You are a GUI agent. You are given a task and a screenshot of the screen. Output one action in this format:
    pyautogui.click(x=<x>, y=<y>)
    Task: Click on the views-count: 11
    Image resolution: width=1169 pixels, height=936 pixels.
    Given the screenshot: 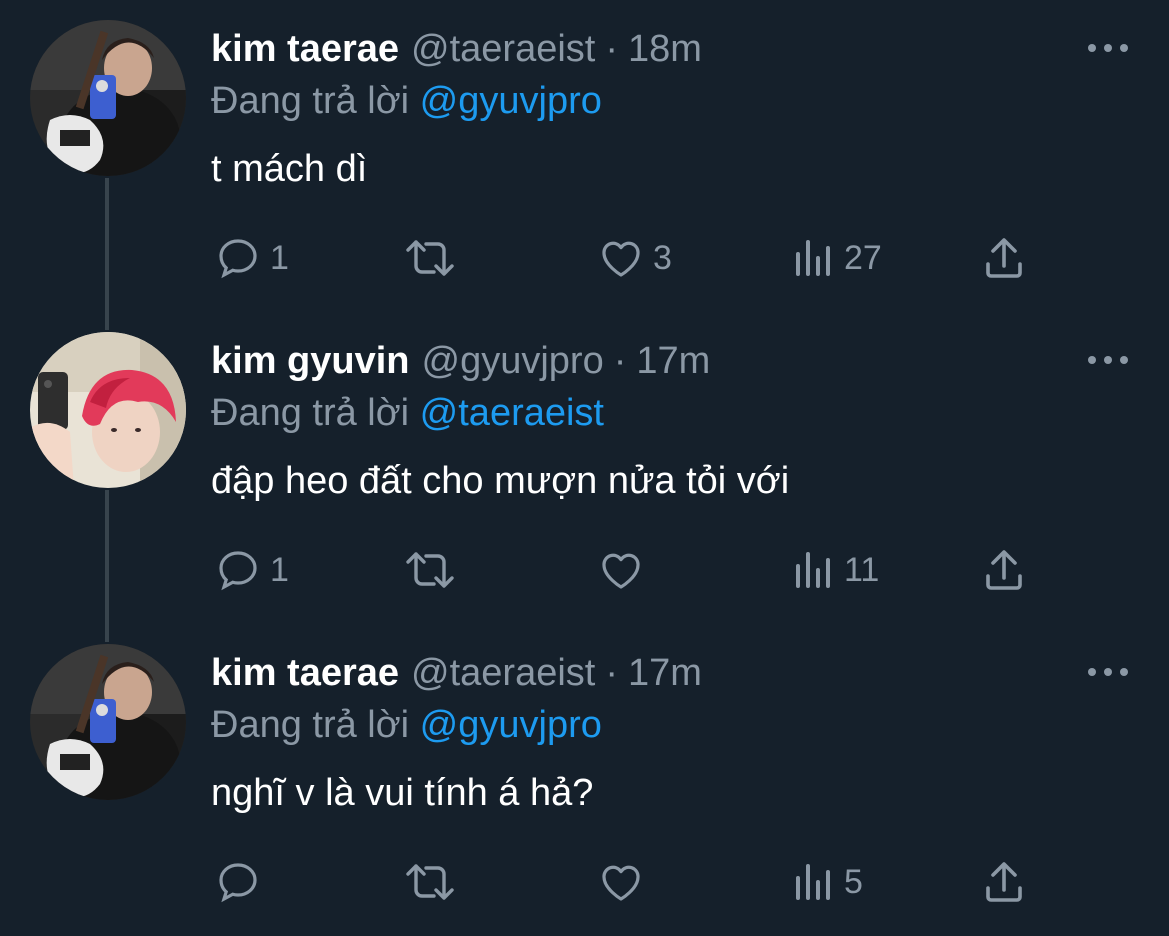 What is the action you would take?
    pyautogui.click(x=862, y=569)
    